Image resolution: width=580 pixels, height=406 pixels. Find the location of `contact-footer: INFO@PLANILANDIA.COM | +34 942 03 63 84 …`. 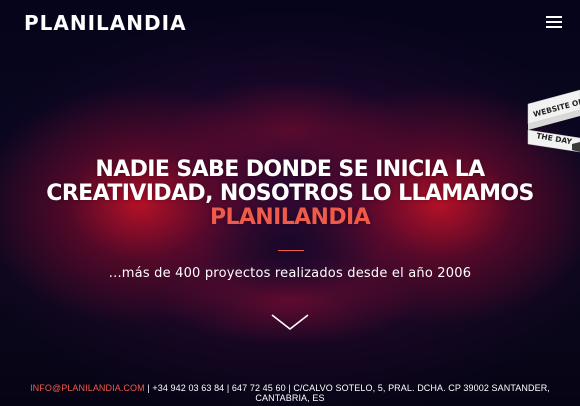

contact-footer: INFO@PLANILANDIA.COM | +34 942 03 63 84 … is located at coordinates (290, 393).